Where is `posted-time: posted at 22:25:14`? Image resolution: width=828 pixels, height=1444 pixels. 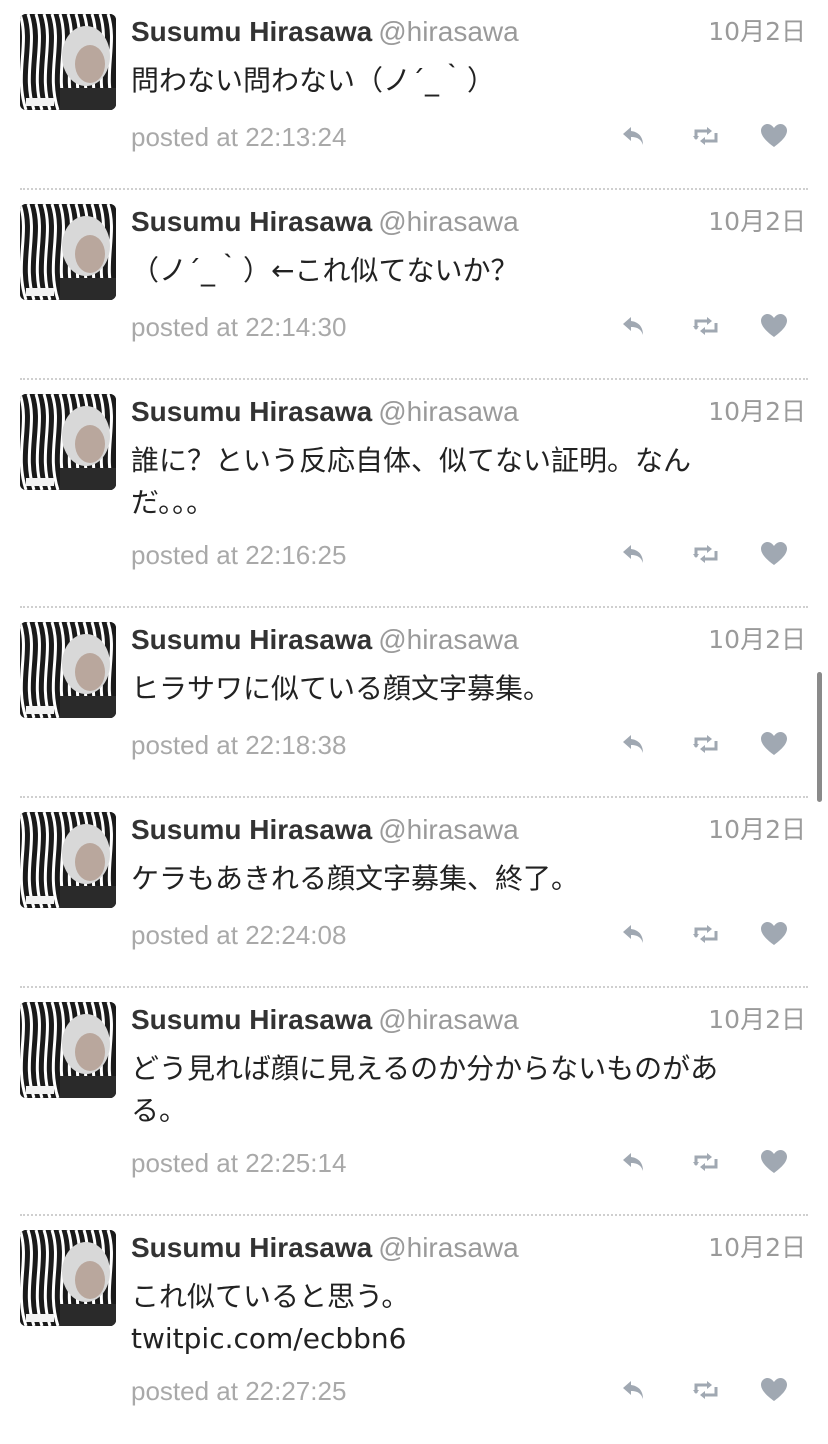
posted-time: posted at 22:25:14 is located at coordinates (239, 1163).